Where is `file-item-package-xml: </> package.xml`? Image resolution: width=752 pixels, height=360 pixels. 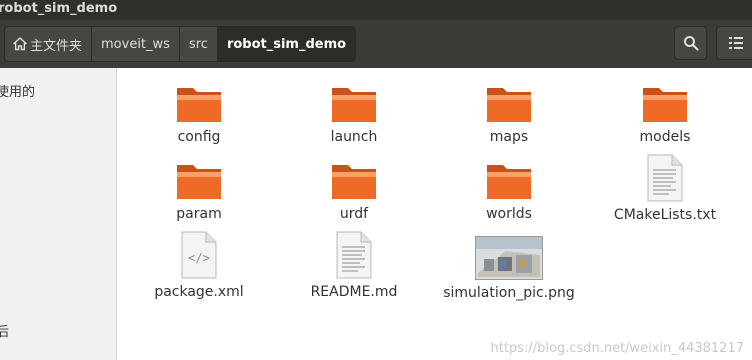
file-item-package-xml: </> package.xml is located at coordinates (199, 266).